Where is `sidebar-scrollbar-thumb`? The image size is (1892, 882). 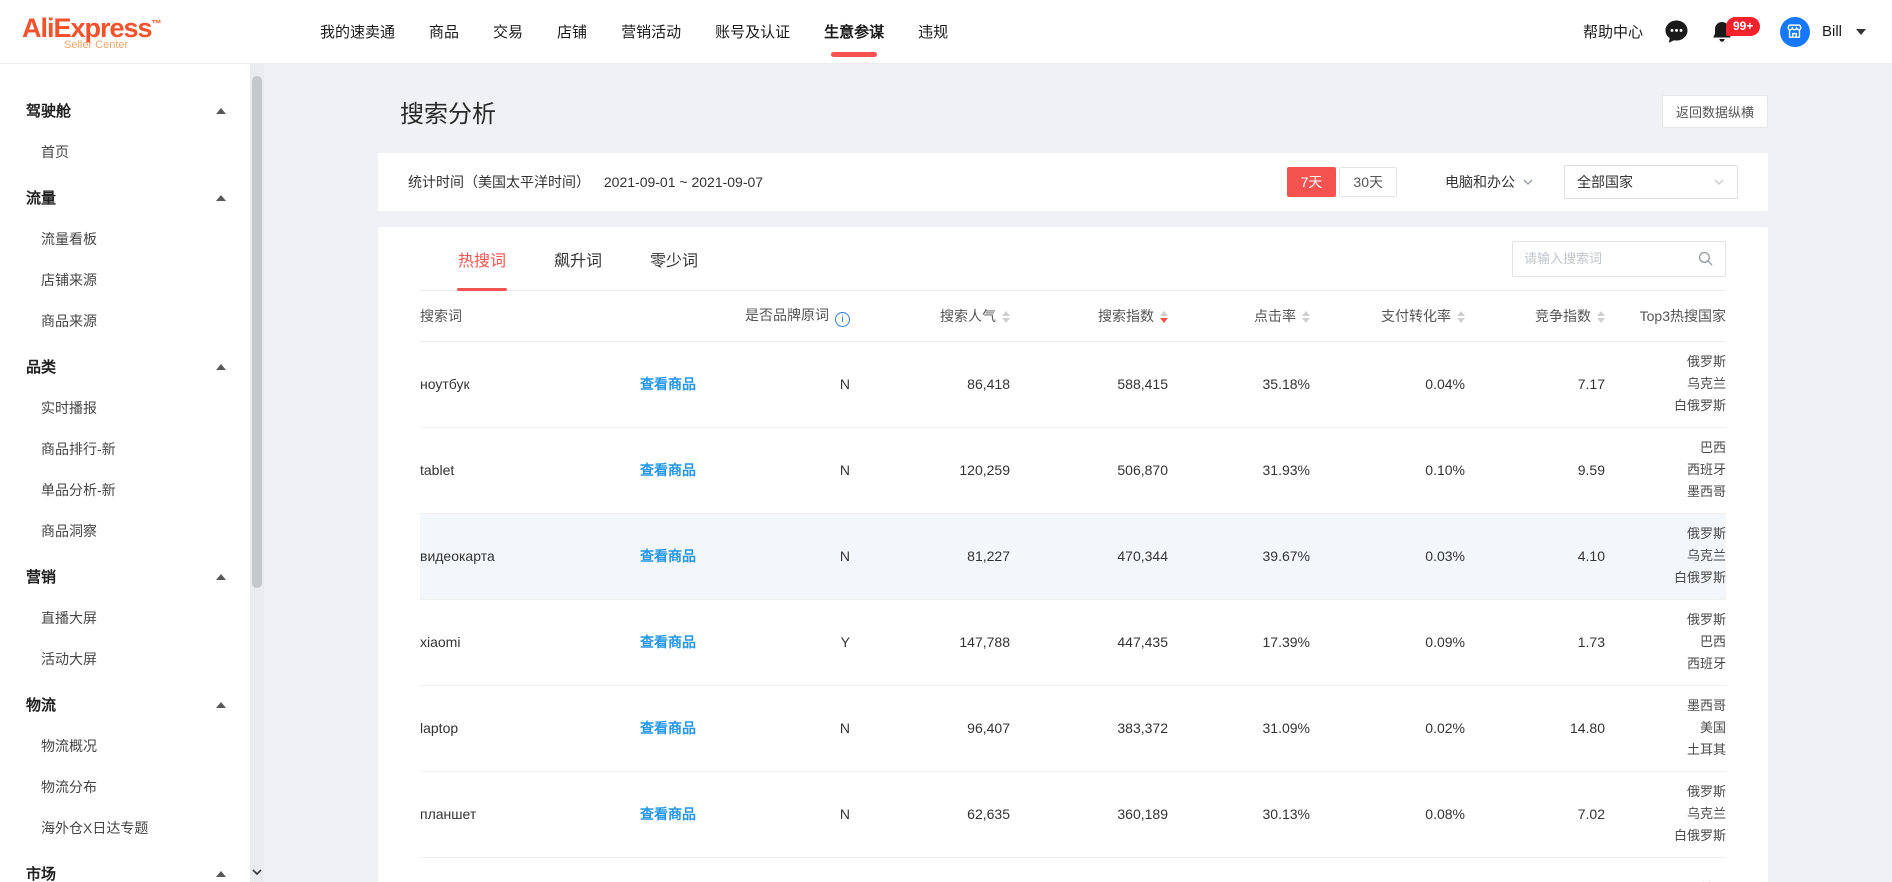
sidebar-scrollbar-thumb is located at coordinates (257, 332).